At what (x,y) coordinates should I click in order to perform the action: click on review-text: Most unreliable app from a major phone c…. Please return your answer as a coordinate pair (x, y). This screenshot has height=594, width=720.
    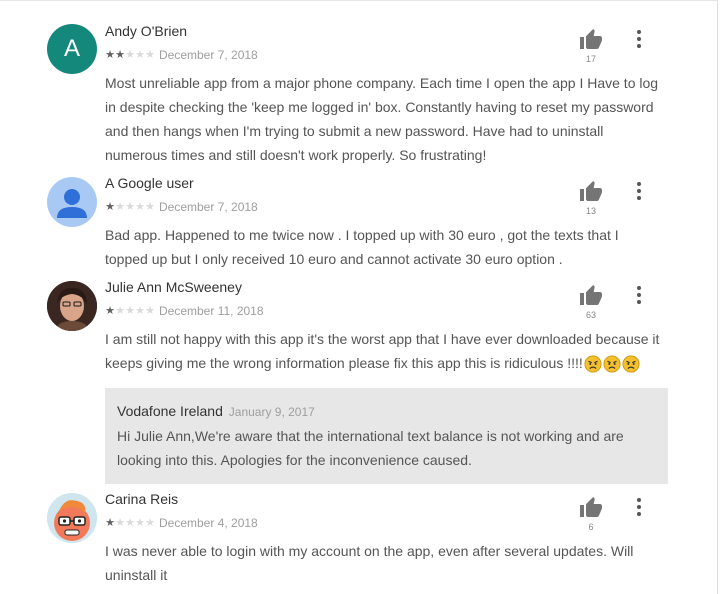
    Looking at the image, I should click on (382, 119).